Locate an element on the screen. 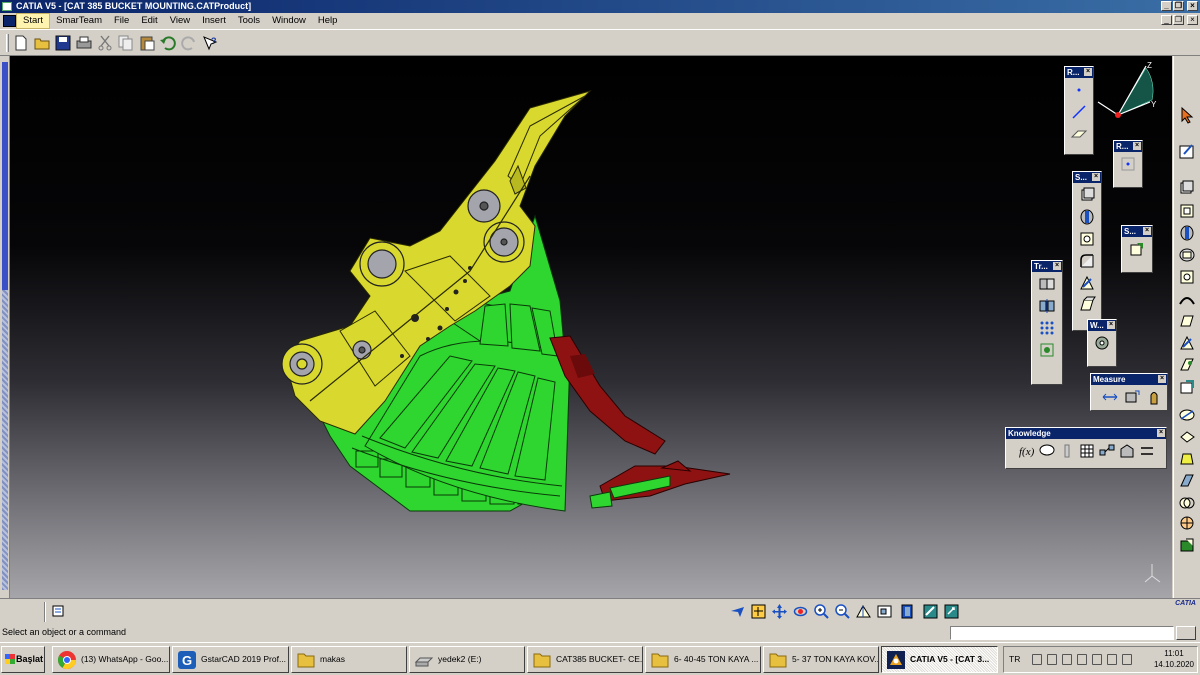 This screenshot has height=675, width=1200. task-yedek2: yedek2 (E:) is located at coordinates (467, 659).